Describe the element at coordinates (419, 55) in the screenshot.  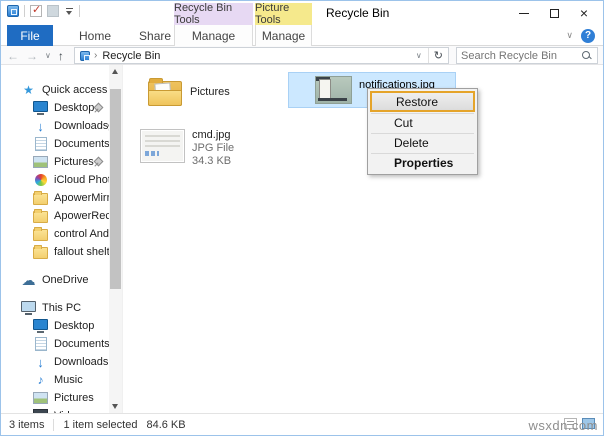
I see `address-dropdown-icon: ∨` at that location.